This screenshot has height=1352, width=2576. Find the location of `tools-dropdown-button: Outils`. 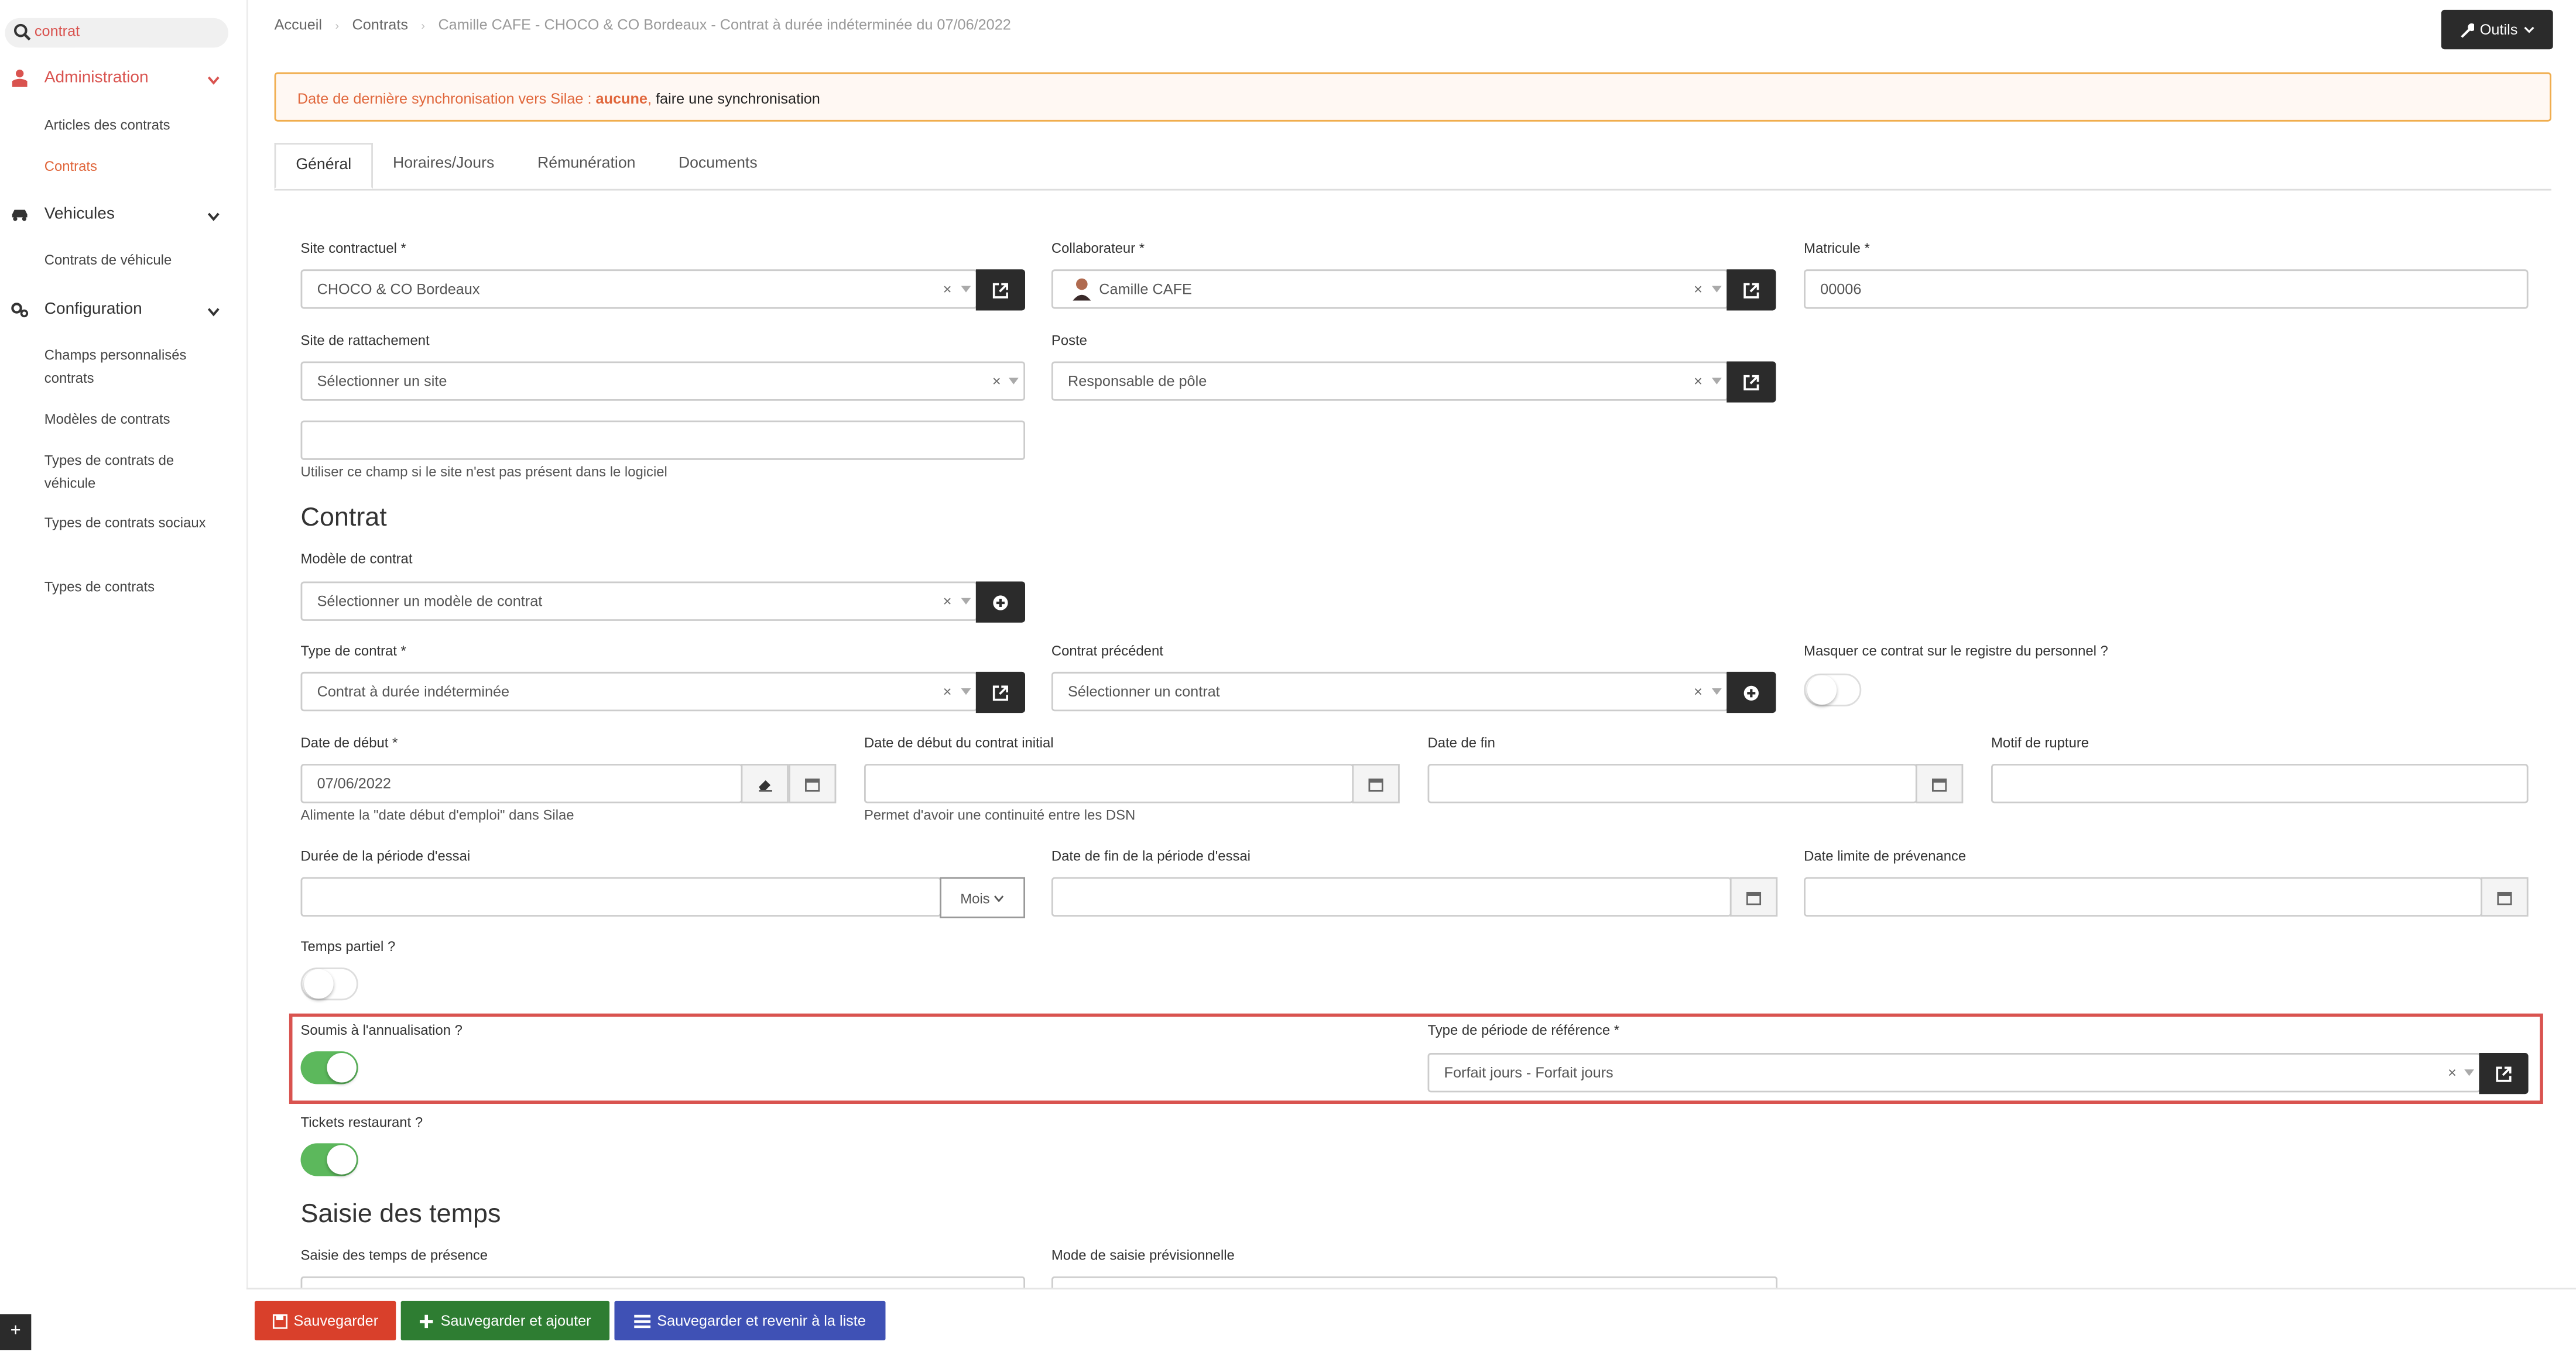

tools-dropdown-button: Outils is located at coordinates (2497, 29).